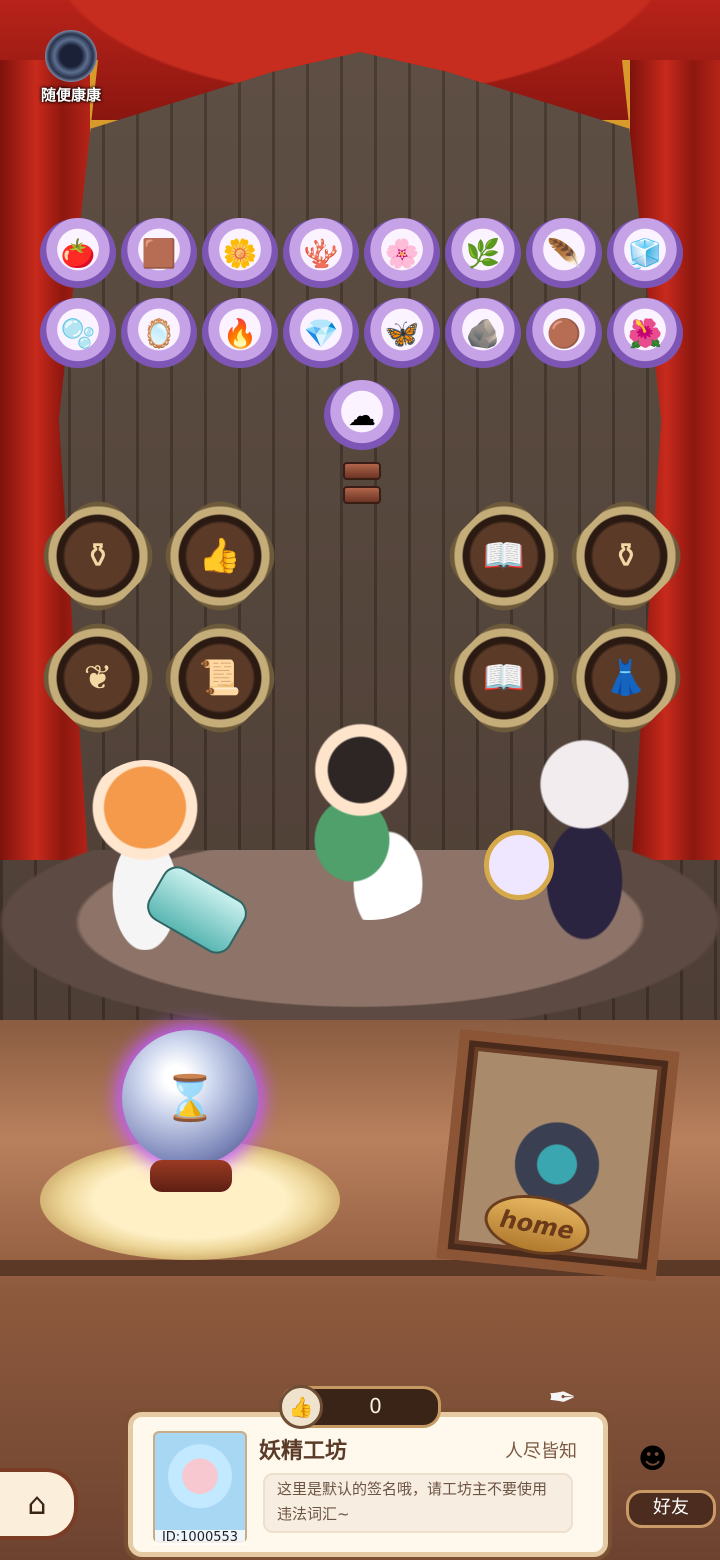  What do you see at coordinates (200, 1488) in the screenshot?
I see `avatar: ID:1000553` at bounding box center [200, 1488].